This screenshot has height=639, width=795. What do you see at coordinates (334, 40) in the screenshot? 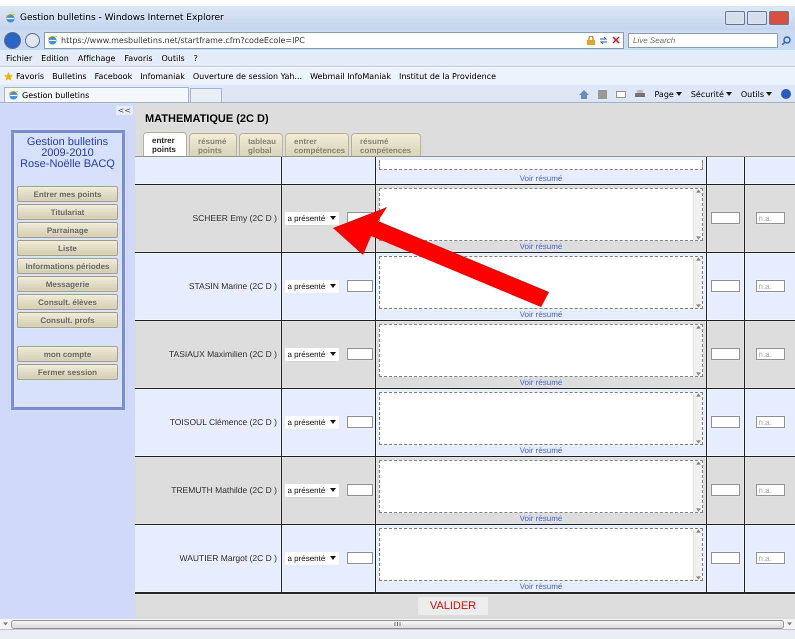
I see `address-bar: https://www.mesbulletins.net/startframe.cfm?codeEcole=IPC` at bounding box center [334, 40].